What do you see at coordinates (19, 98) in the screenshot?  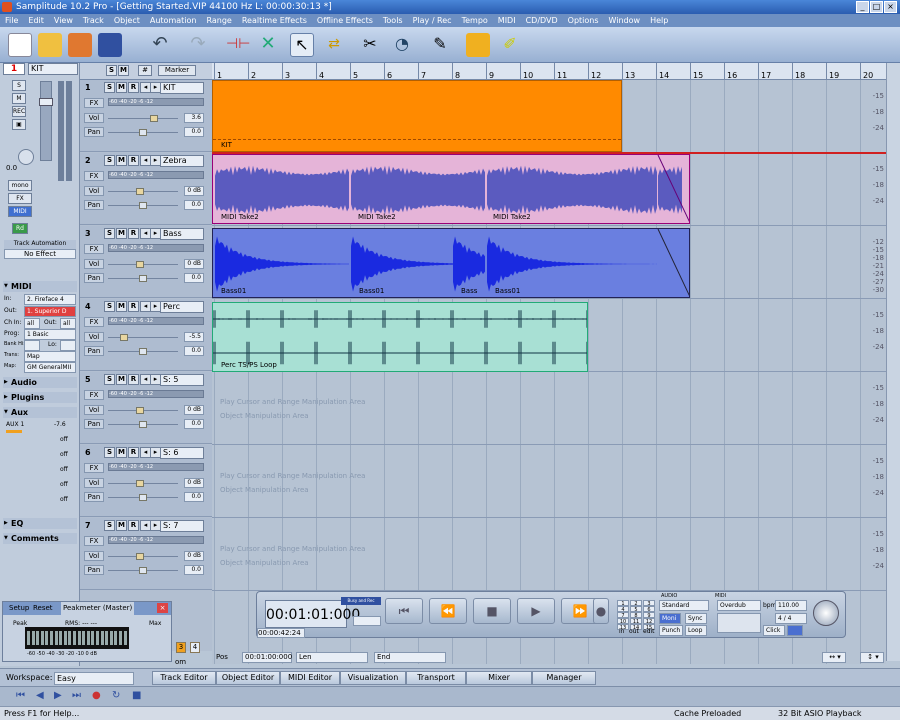 I see `inspector-mute-button: M` at bounding box center [19, 98].